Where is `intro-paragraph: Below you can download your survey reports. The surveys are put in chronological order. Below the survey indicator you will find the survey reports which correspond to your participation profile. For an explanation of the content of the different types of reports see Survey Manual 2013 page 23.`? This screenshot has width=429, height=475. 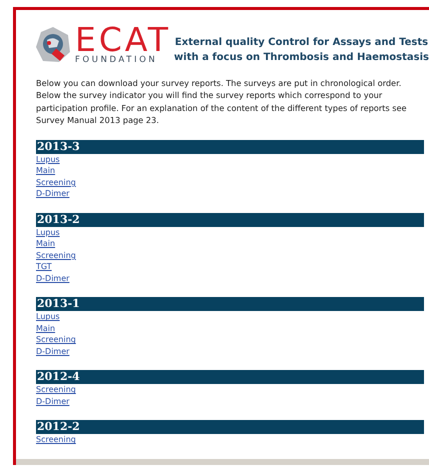 intro-paragraph: Below you can download your survey reports. The surveys are put in chronological order. Below the survey indicator you will find the survey reports which correspond to your participation profile. For an explanation of the content of the different types of reports see Survey Manual 2013 page 23. is located at coordinates (222, 101).